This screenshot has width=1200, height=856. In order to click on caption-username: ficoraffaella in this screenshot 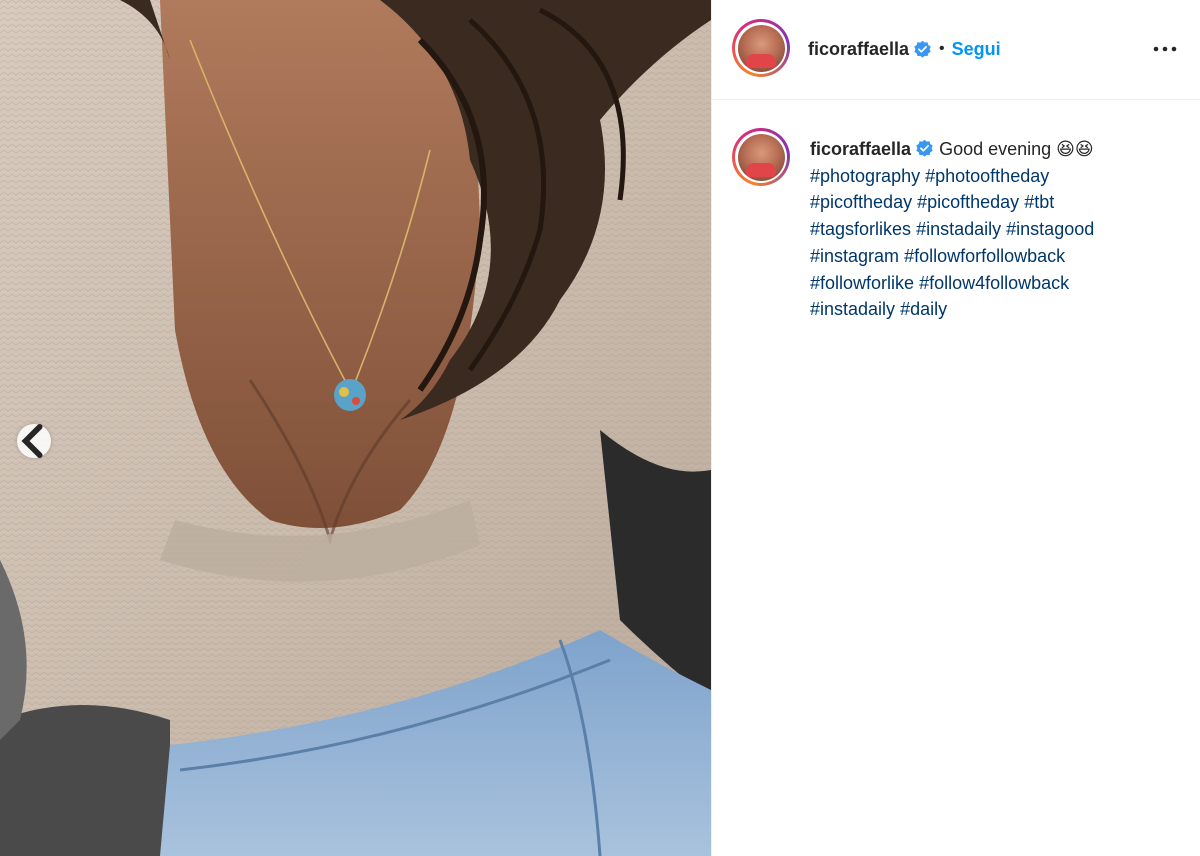, I will do `click(860, 149)`.